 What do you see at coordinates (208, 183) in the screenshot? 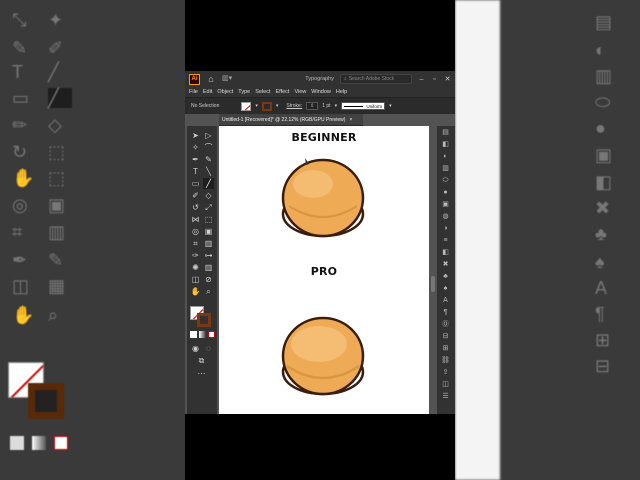
I see `paintbrush-tool-icon: ╱` at bounding box center [208, 183].